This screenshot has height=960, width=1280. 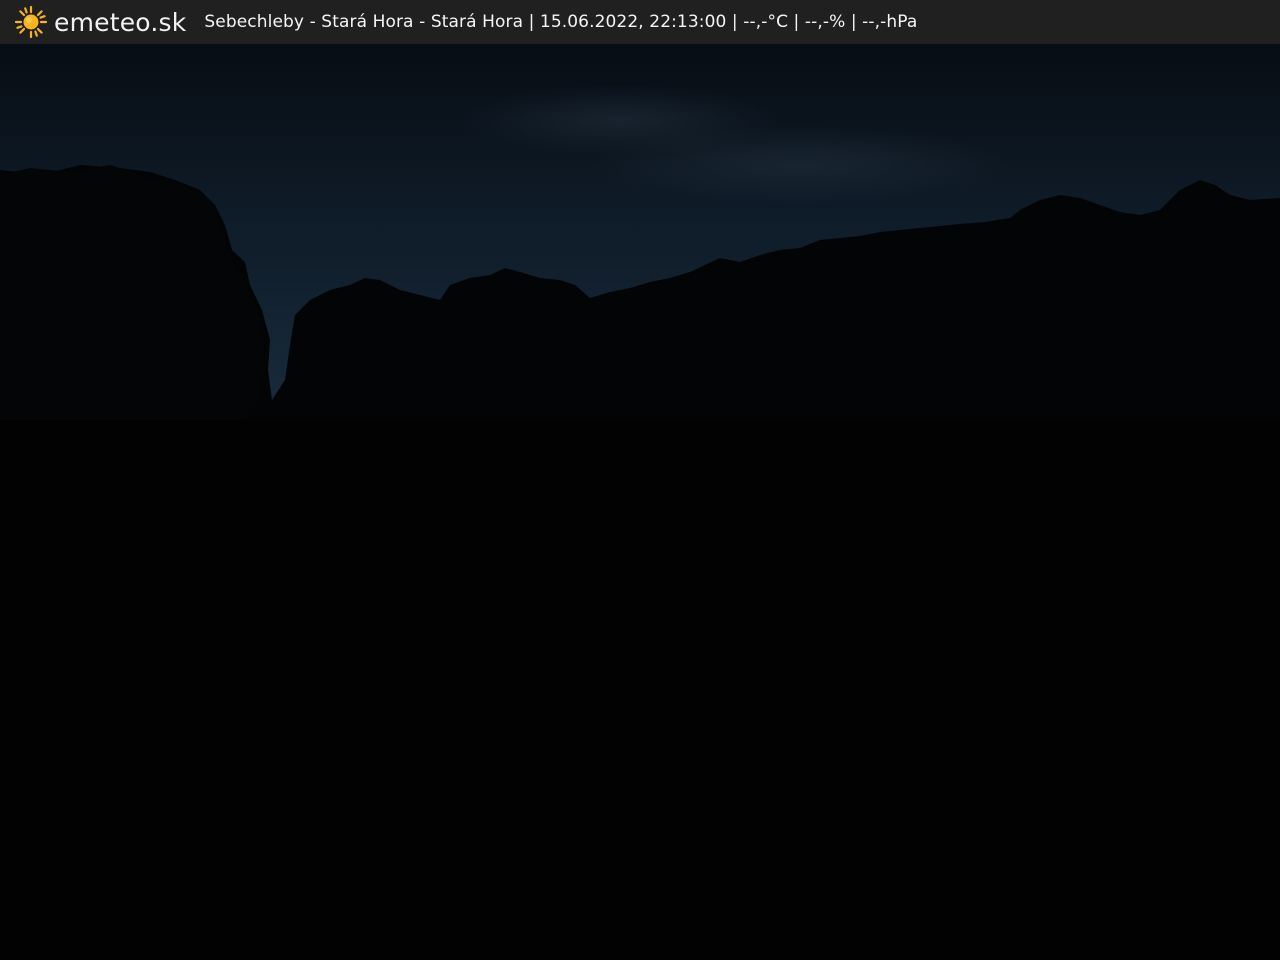 I want to click on brand-name: emeteo.sk, so click(x=120, y=22).